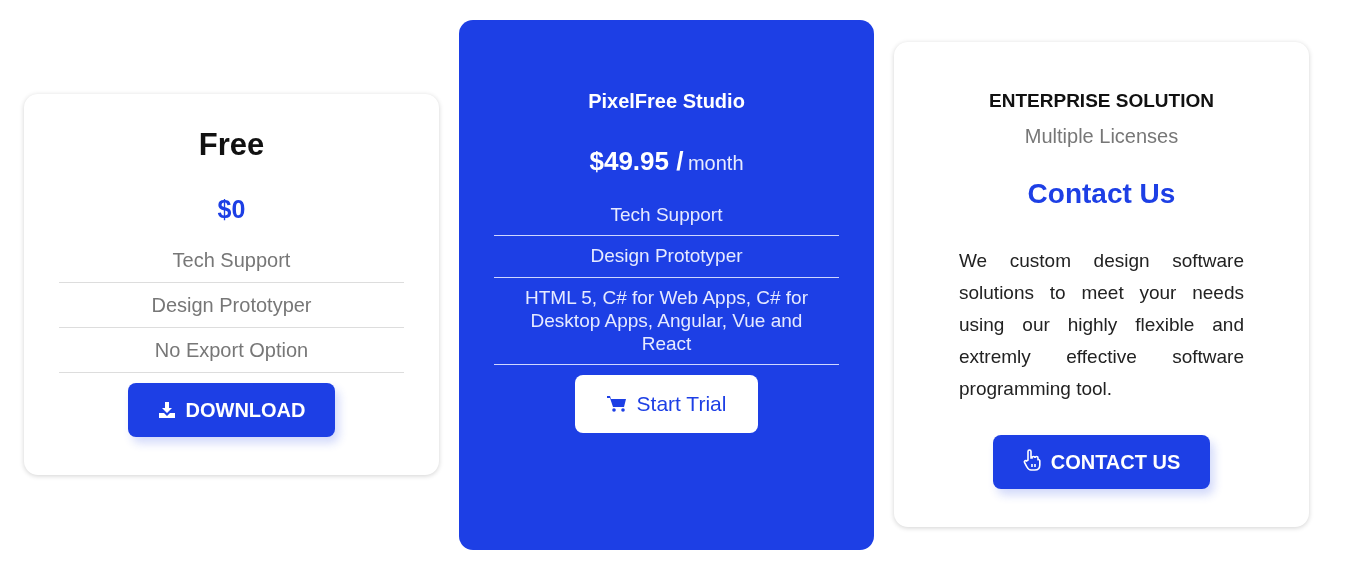 This screenshot has width=1358, height=571. What do you see at coordinates (1101, 100) in the screenshot?
I see `plan-title: ENTERPRISE SOLUTION` at bounding box center [1101, 100].